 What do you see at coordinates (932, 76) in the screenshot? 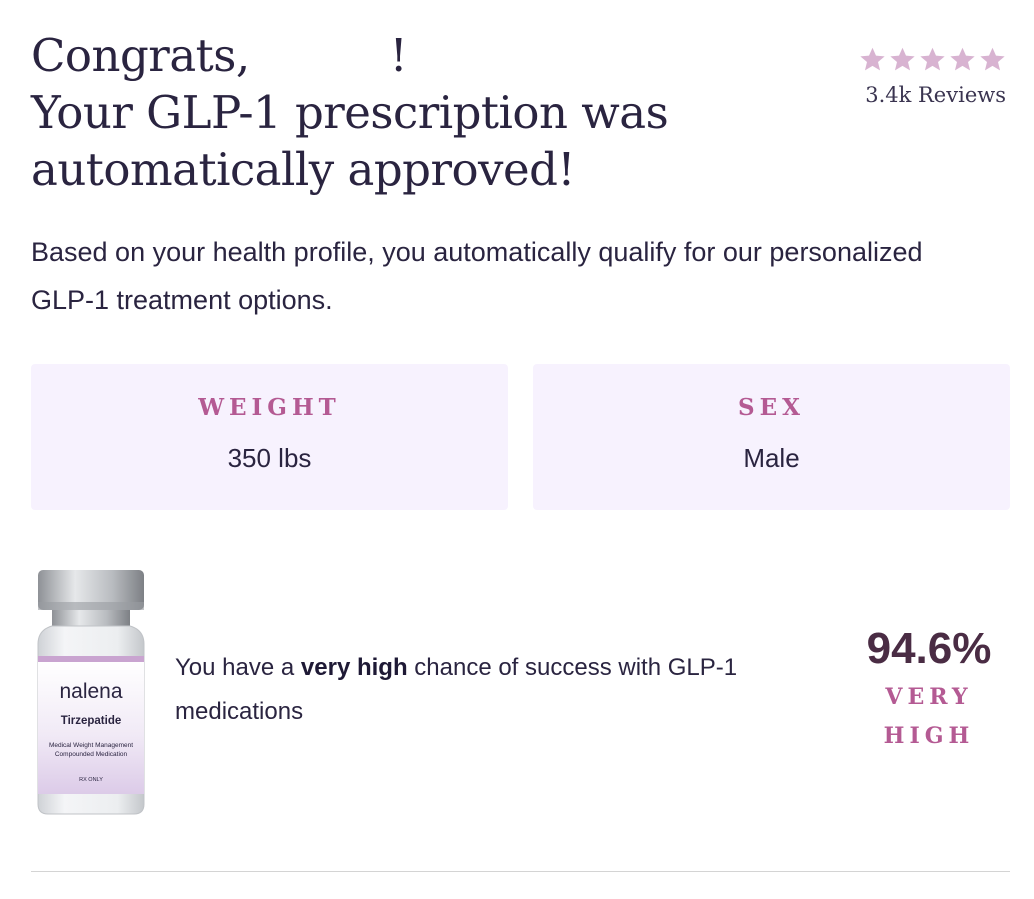
I see `rating-block: 3.4k Reviews` at bounding box center [932, 76].